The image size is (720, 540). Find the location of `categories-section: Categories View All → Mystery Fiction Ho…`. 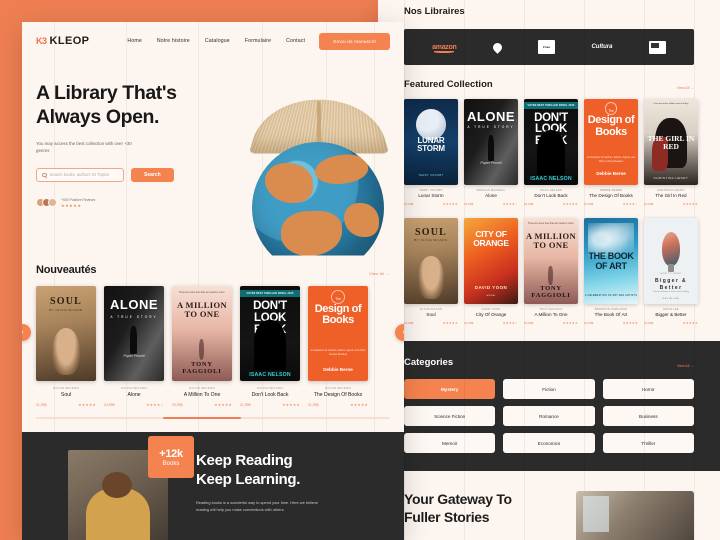

categories-section: Categories View All → Mystery Fiction Ho… is located at coordinates (549, 406).